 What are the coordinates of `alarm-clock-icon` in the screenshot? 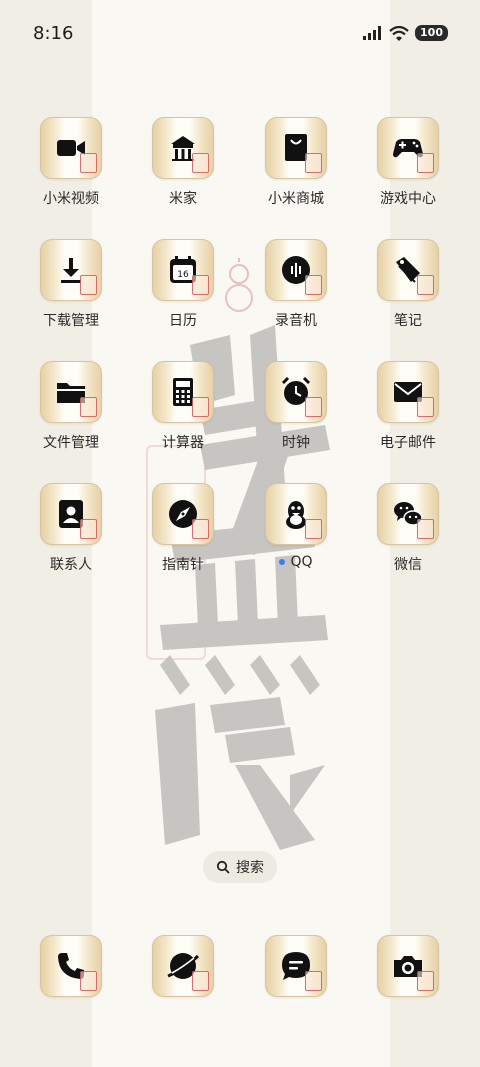 It's located at (296, 390).